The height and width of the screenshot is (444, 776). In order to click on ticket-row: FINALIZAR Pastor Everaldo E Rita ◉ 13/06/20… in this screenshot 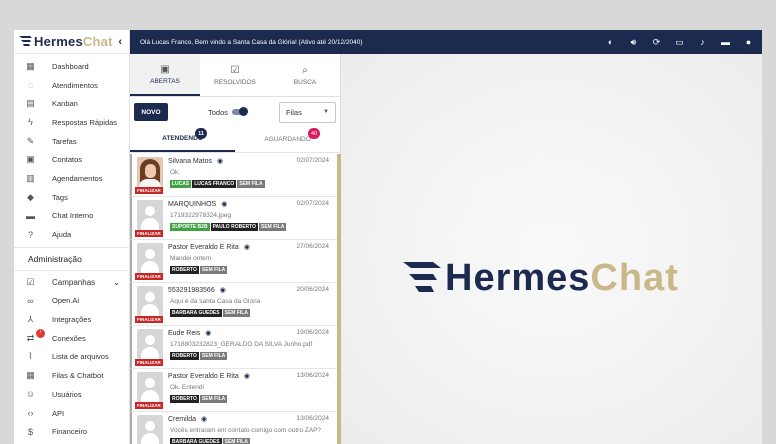, I will do `click(233, 390)`.